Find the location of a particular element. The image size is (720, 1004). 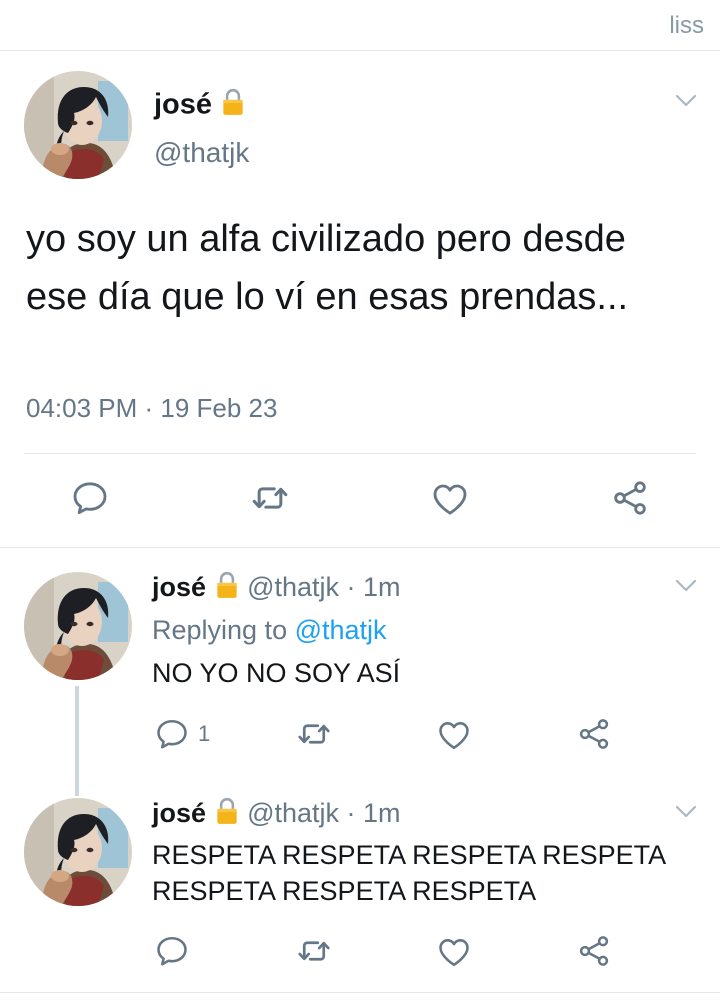

author-handle: @thatjk is located at coordinates (201, 153).